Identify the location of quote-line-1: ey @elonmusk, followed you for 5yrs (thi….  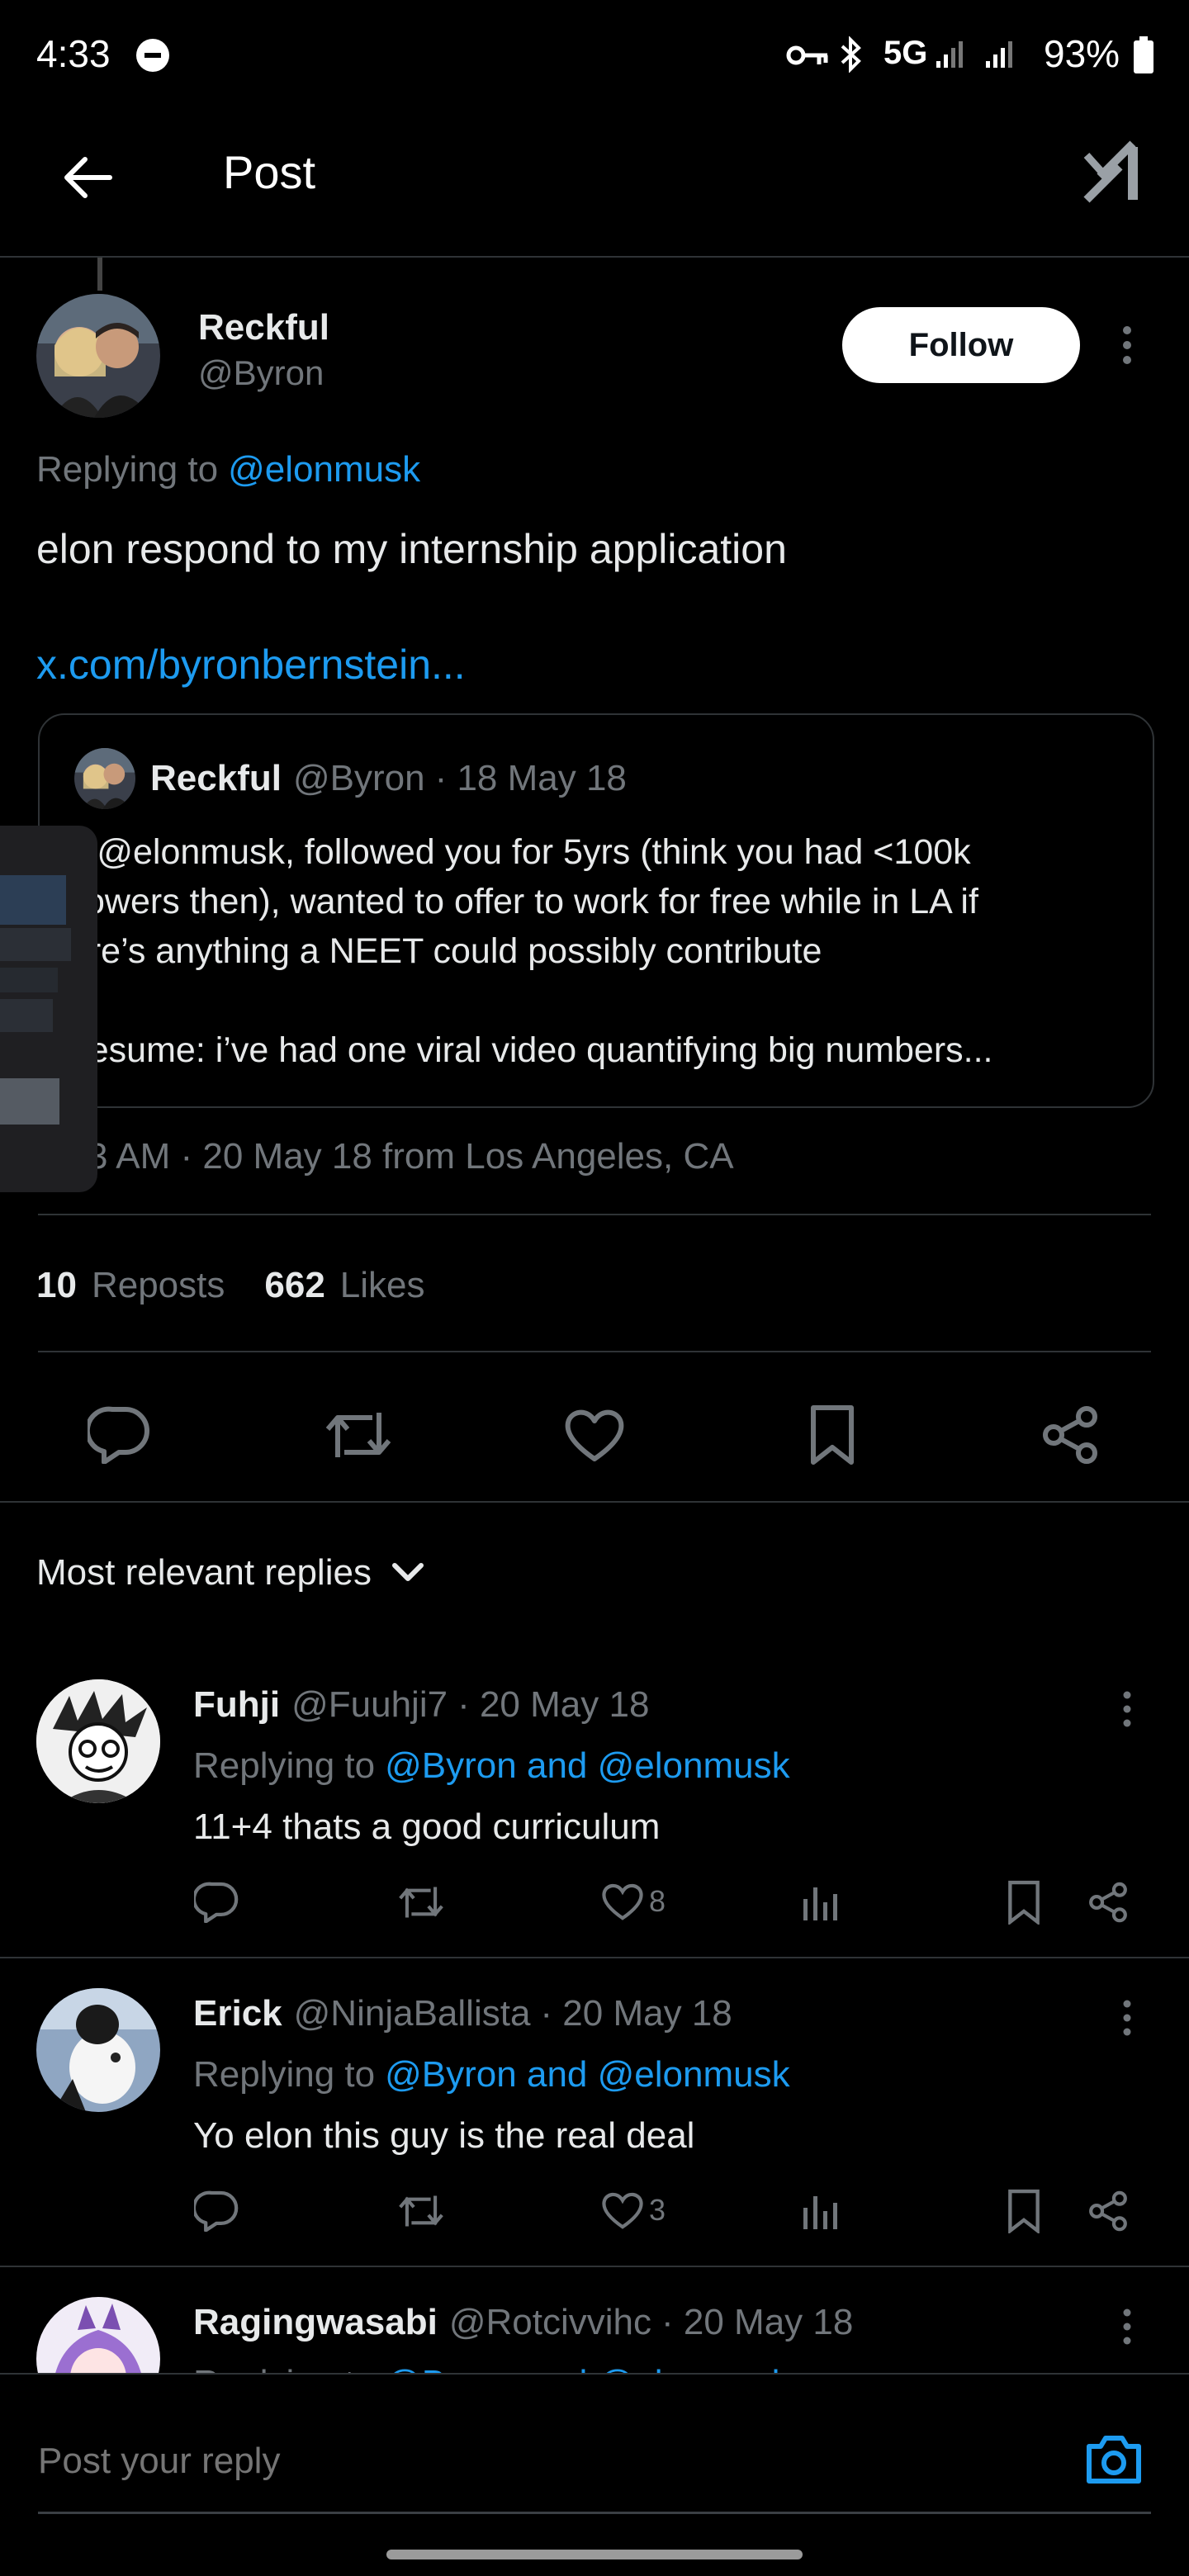
(510, 852).